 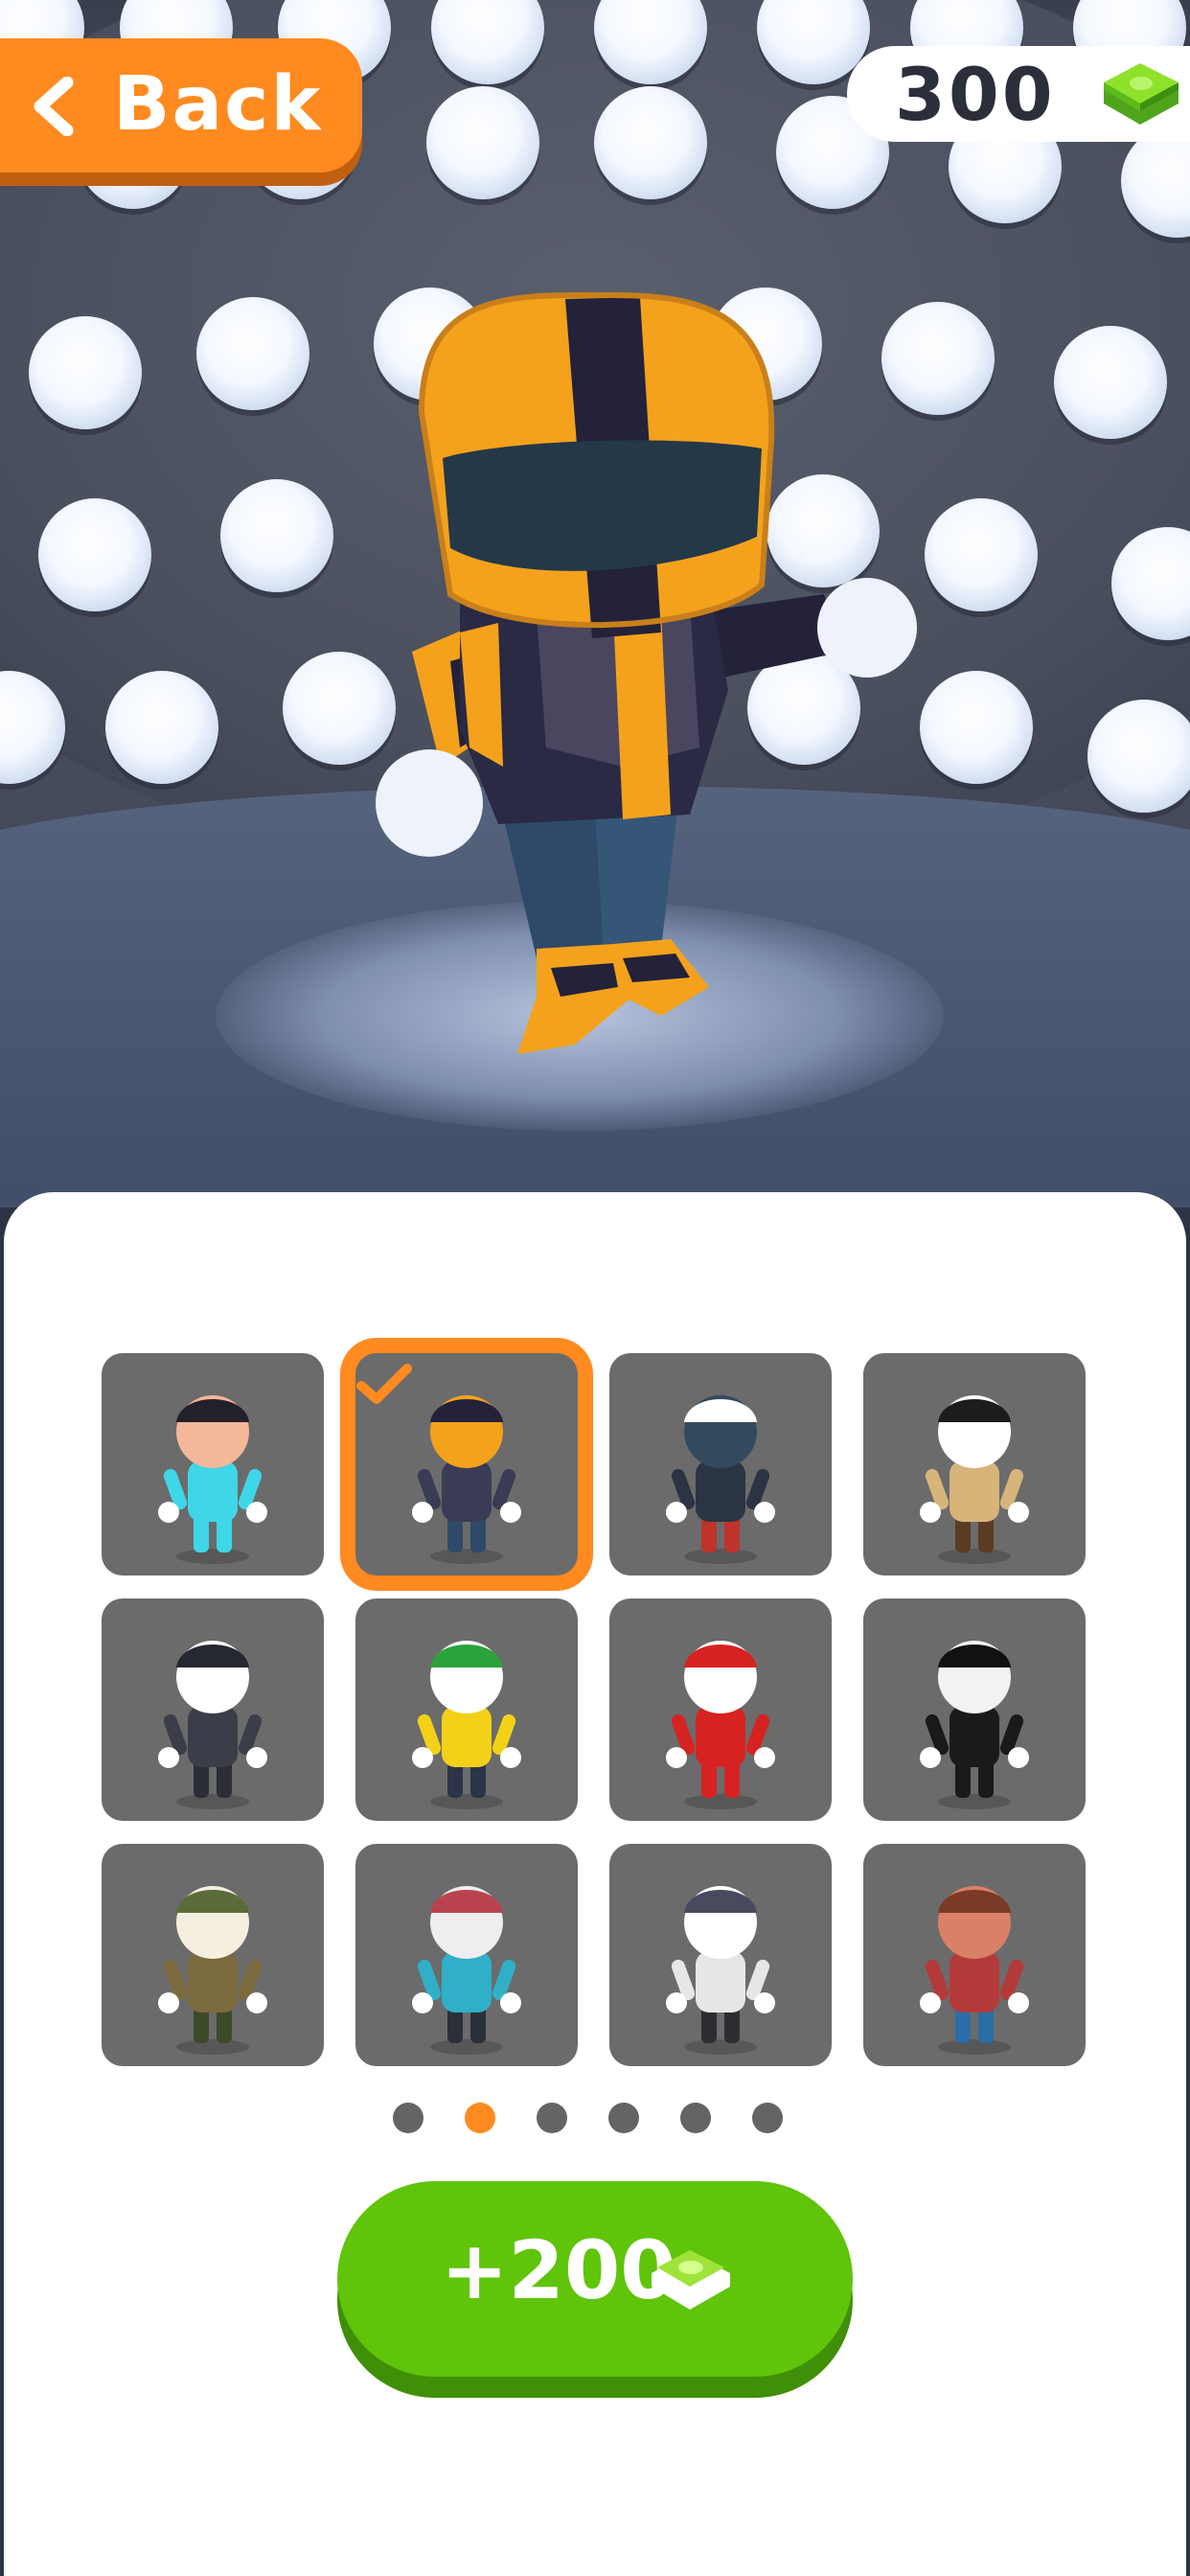 What do you see at coordinates (213, 1479) in the screenshot?
I see `genie-character-icon` at bounding box center [213, 1479].